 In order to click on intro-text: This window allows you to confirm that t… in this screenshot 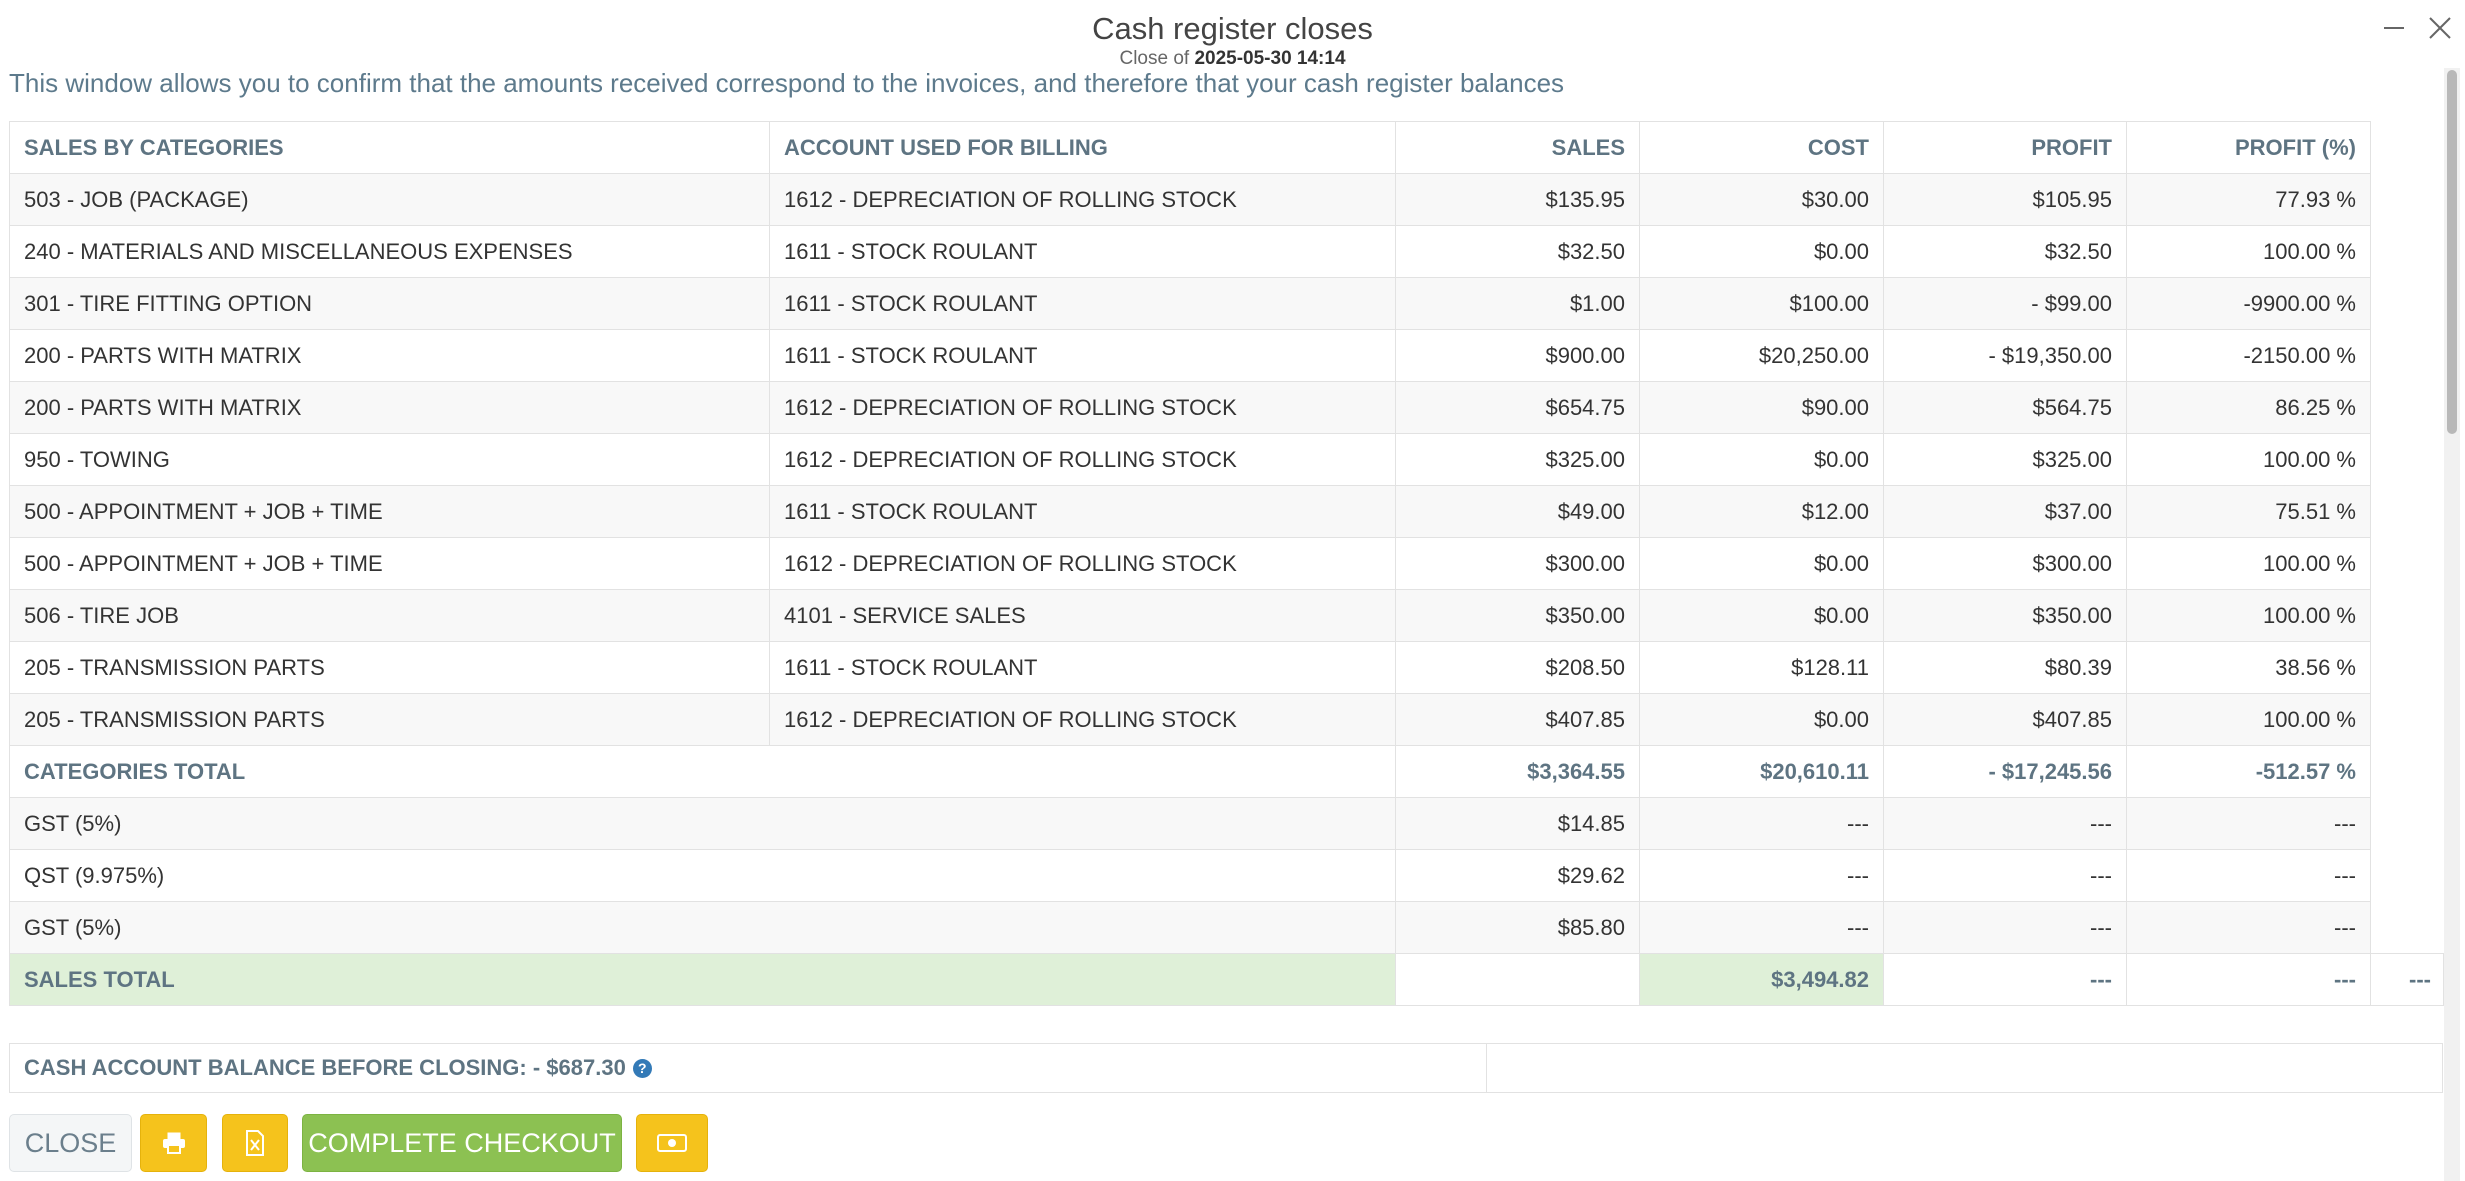, I will do `click(787, 83)`.